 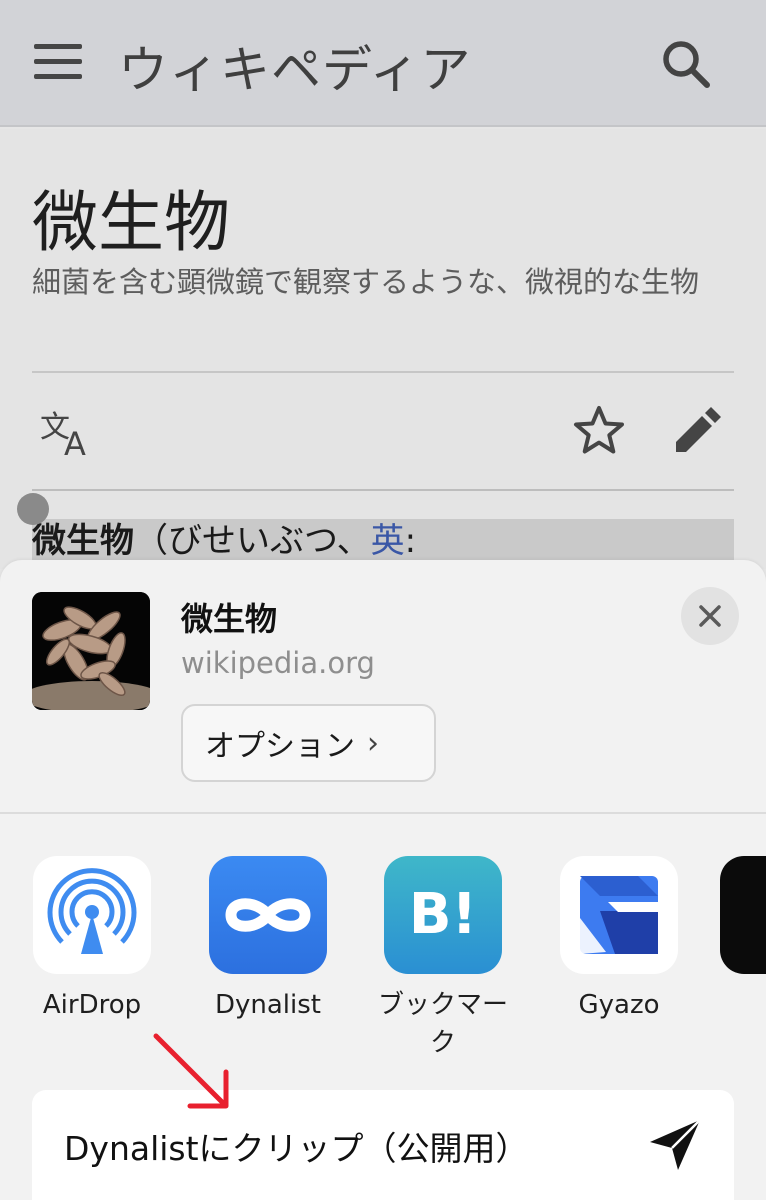 I want to click on hatena-glyph: B!, so click(x=443, y=914).